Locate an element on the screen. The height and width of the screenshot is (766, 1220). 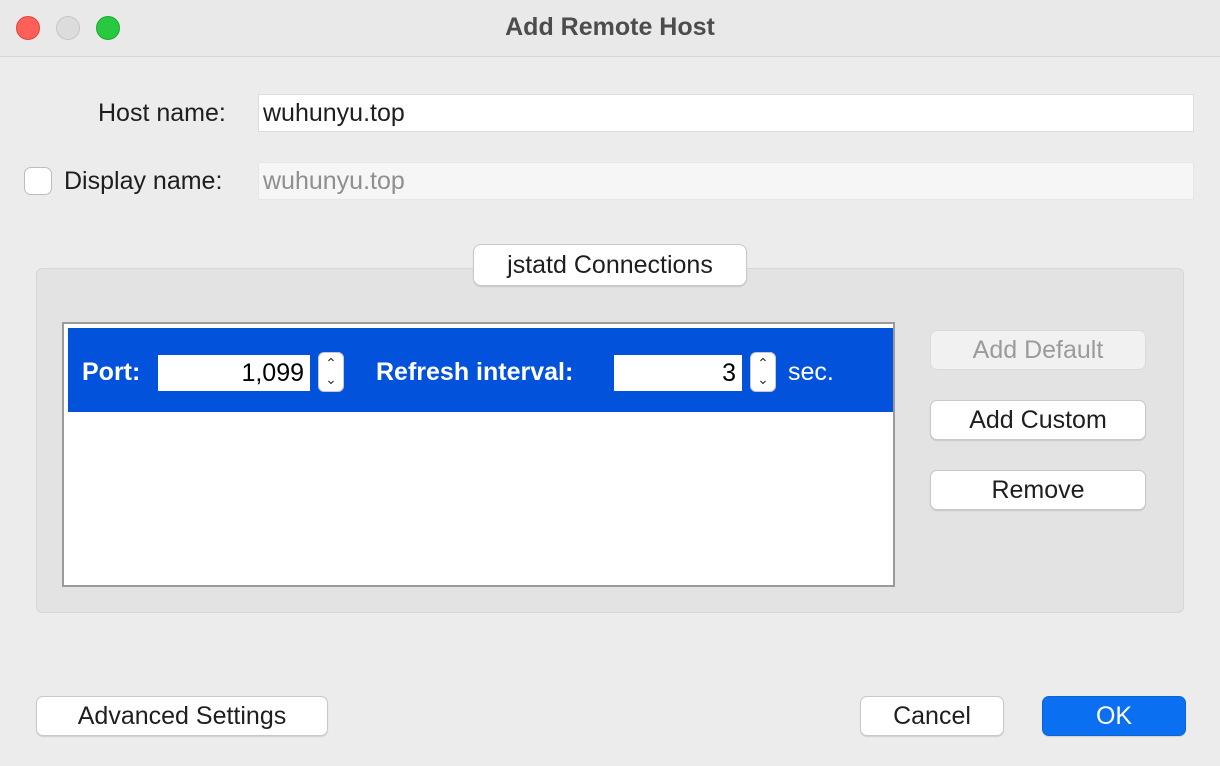
jstatd-connections-tab: jstatd Connections is located at coordinates (610, 265).